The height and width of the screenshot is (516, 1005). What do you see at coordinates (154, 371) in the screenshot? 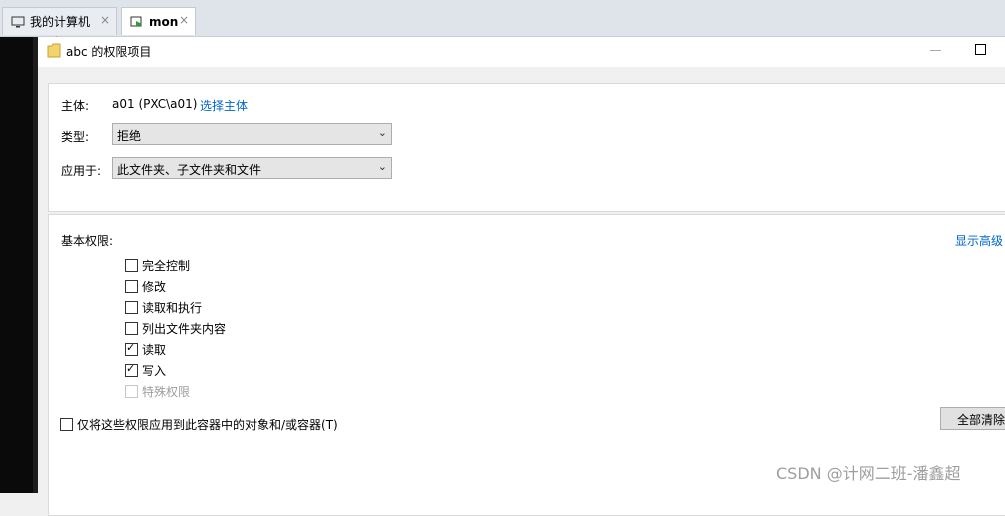
I see `permission-label: 写入` at bounding box center [154, 371].